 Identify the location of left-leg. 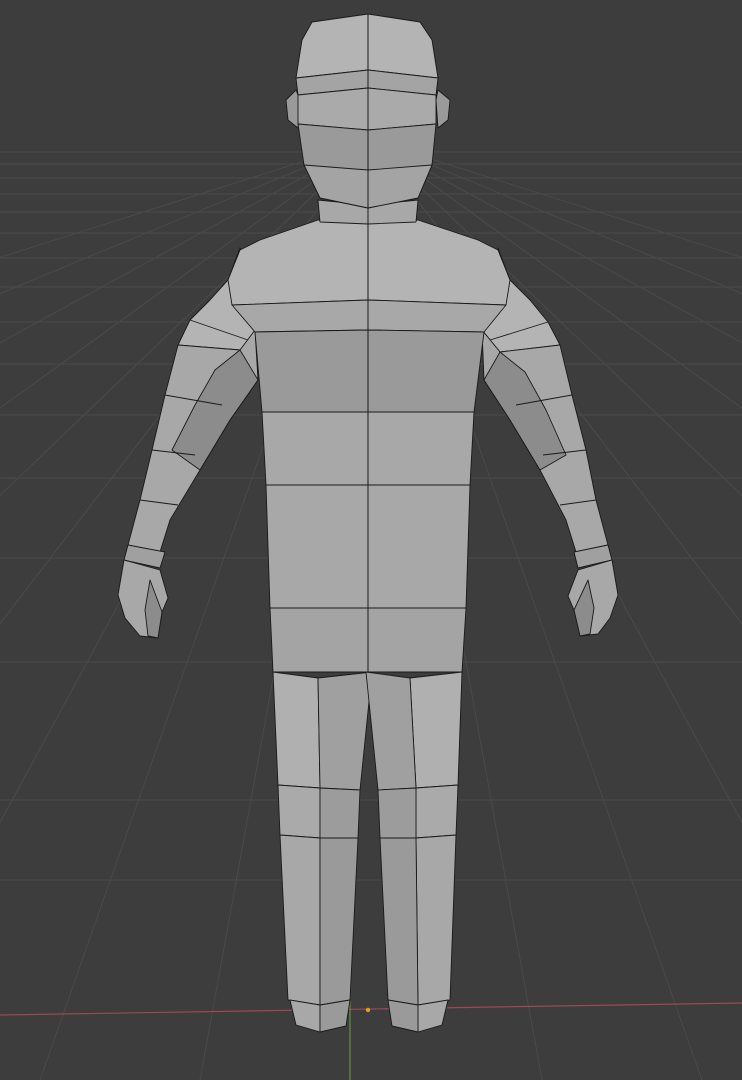
(322, 852).